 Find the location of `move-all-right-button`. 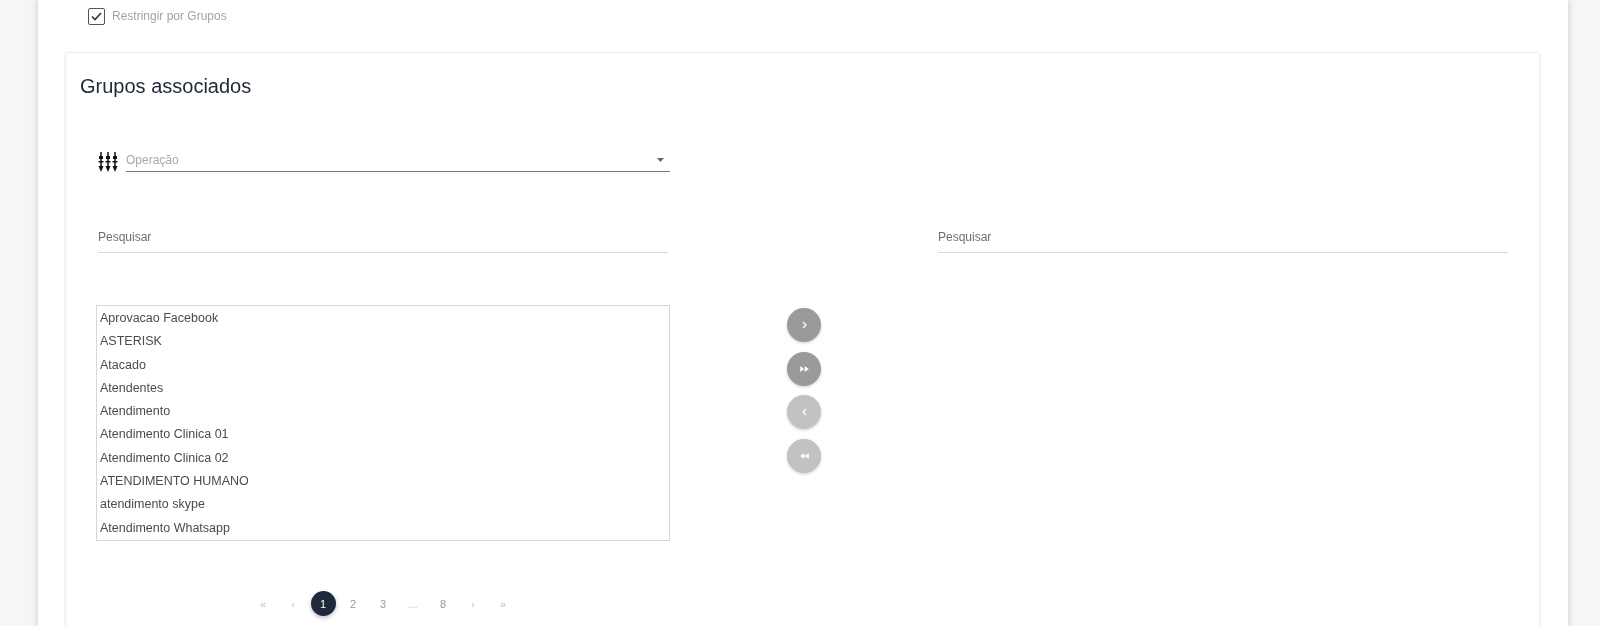

move-all-right-button is located at coordinates (804, 368).